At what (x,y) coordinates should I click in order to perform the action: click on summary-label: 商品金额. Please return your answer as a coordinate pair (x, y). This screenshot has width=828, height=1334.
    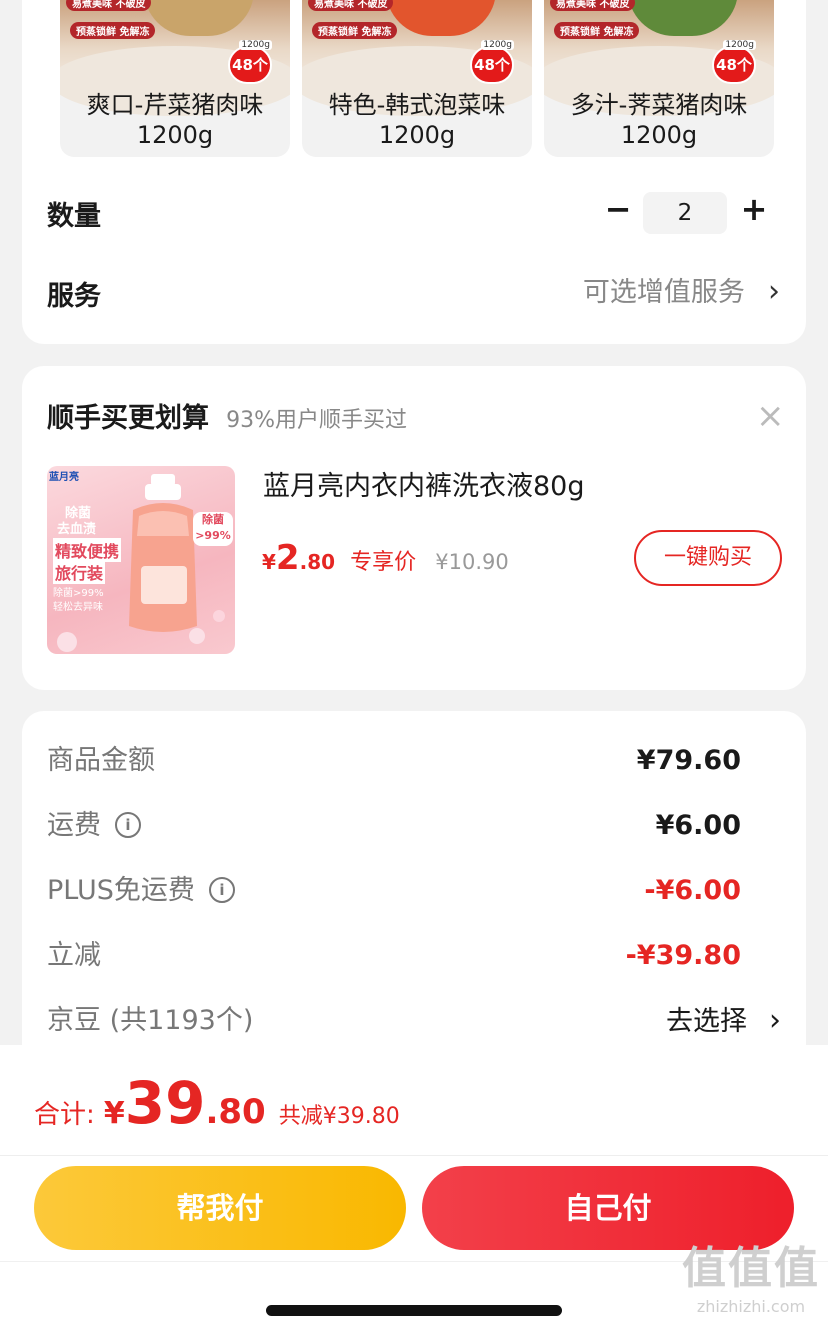
    Looking at the image, I should click on (101, 761).